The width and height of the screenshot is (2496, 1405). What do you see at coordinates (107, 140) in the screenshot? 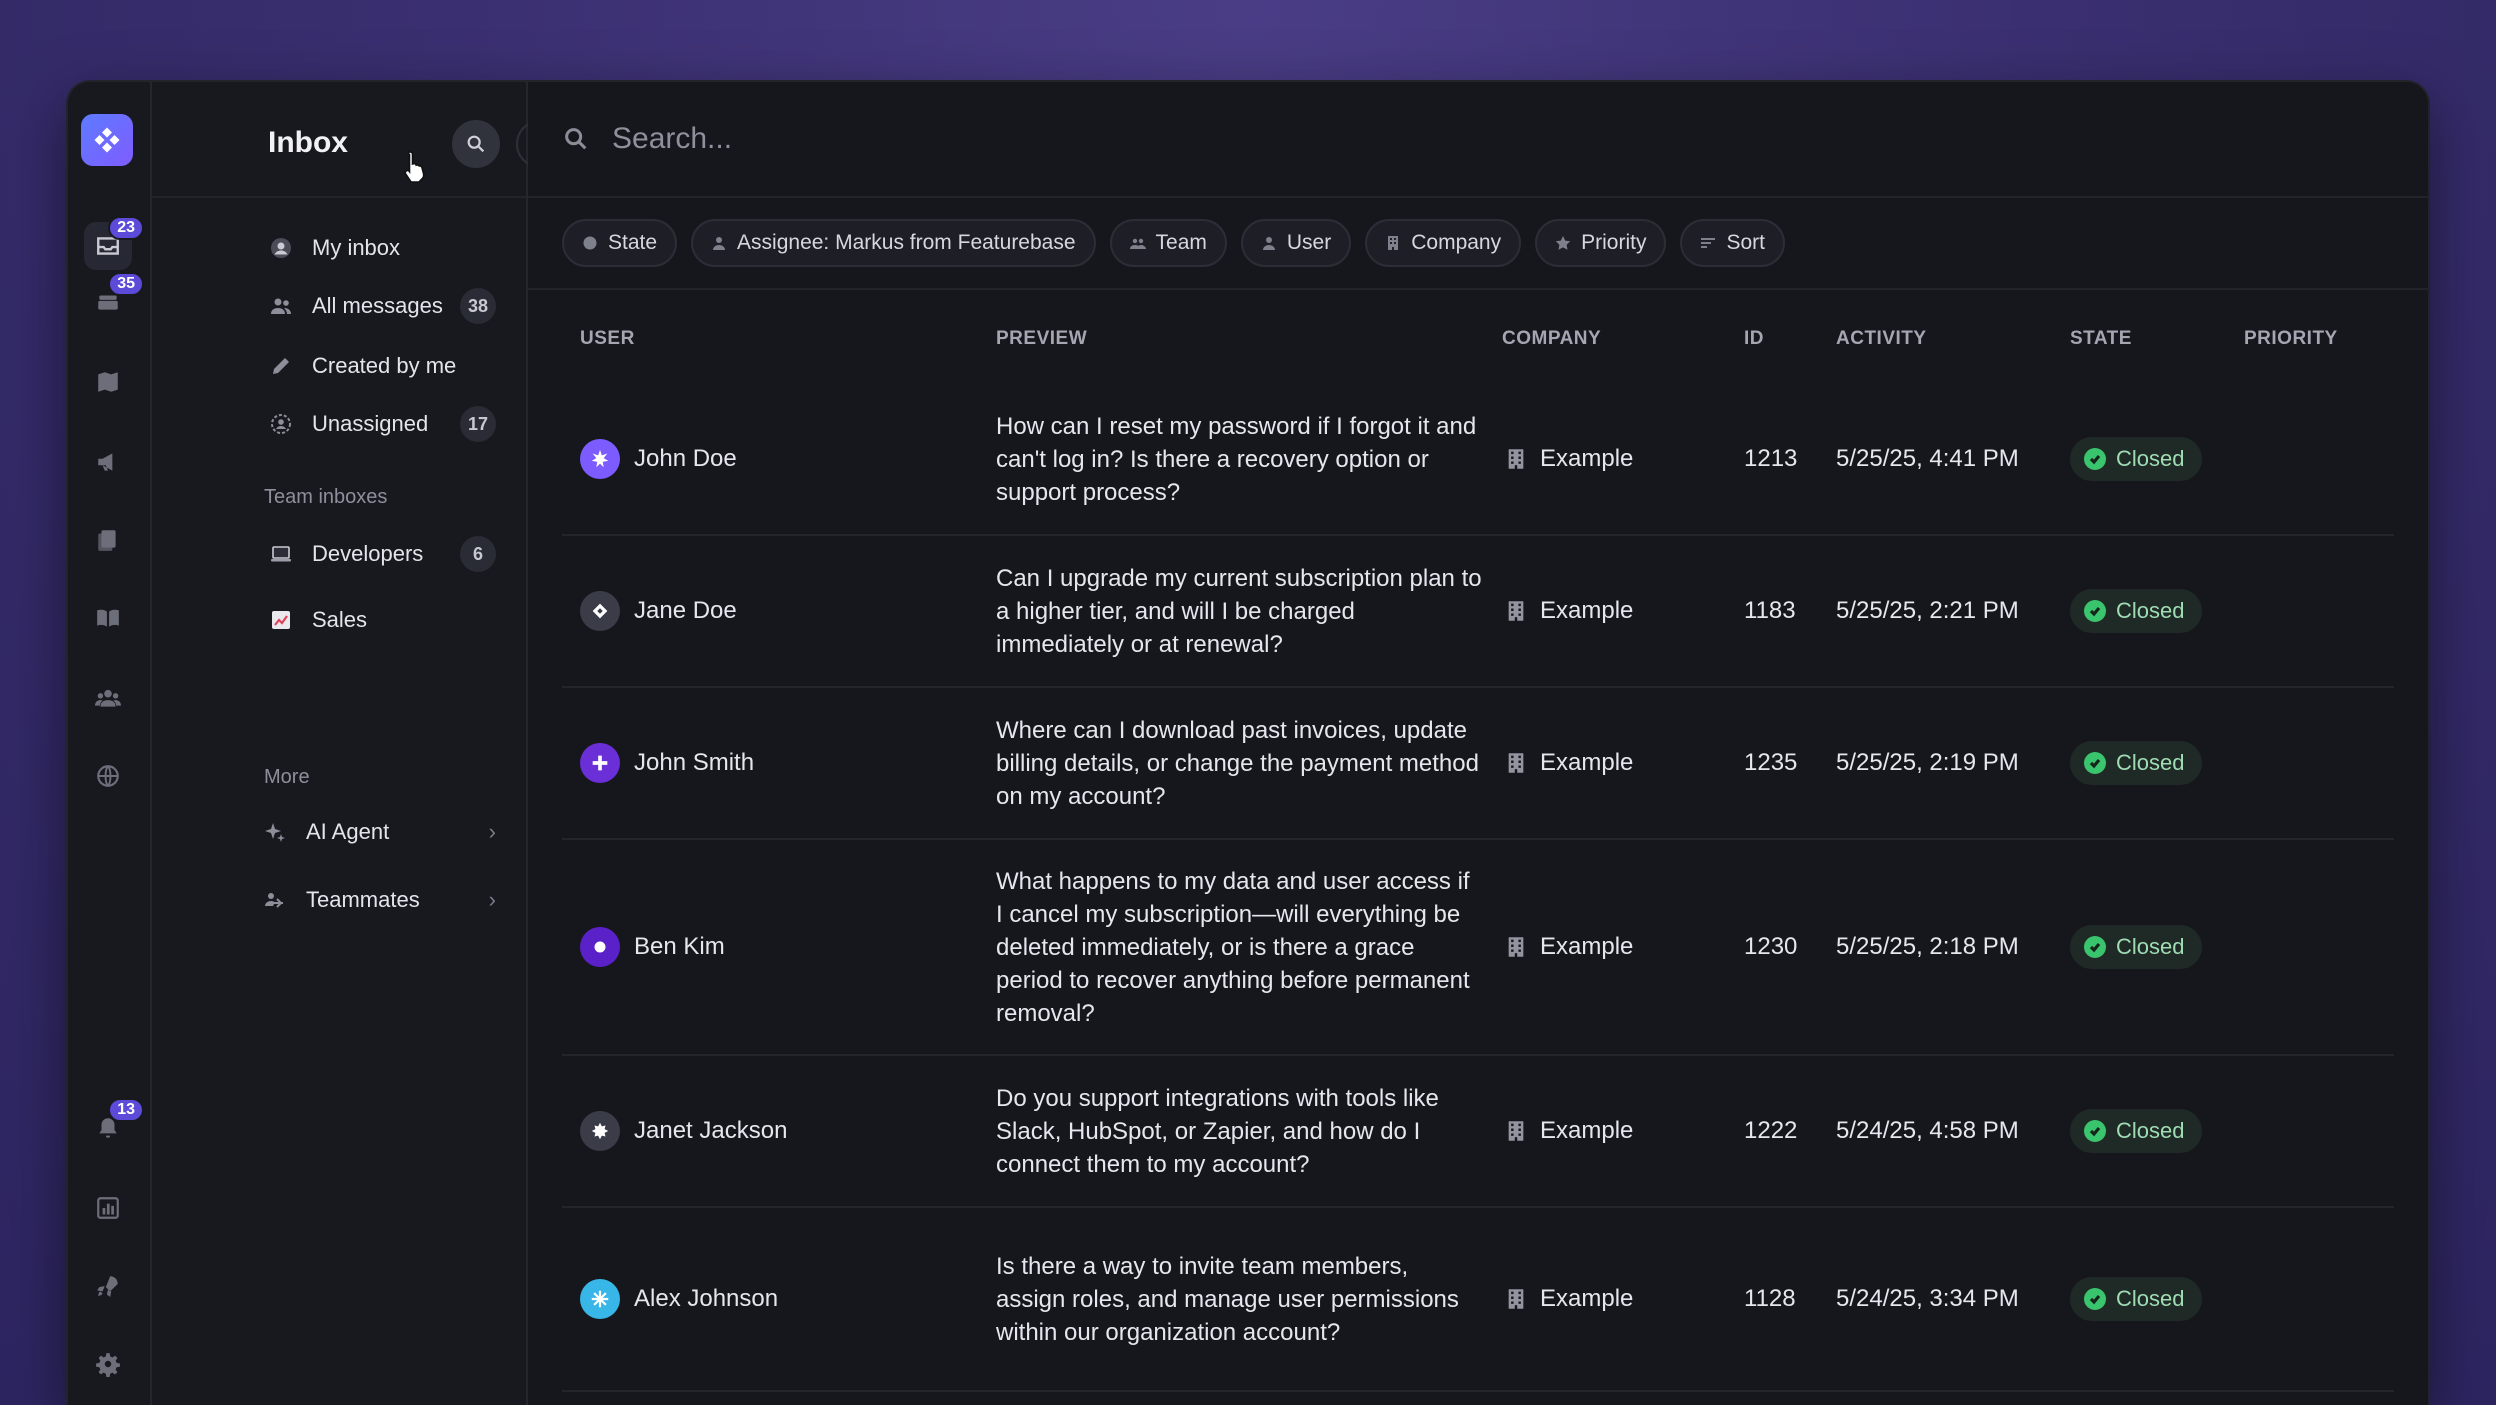
I see `app-logo` at bounding box center [107, 140].